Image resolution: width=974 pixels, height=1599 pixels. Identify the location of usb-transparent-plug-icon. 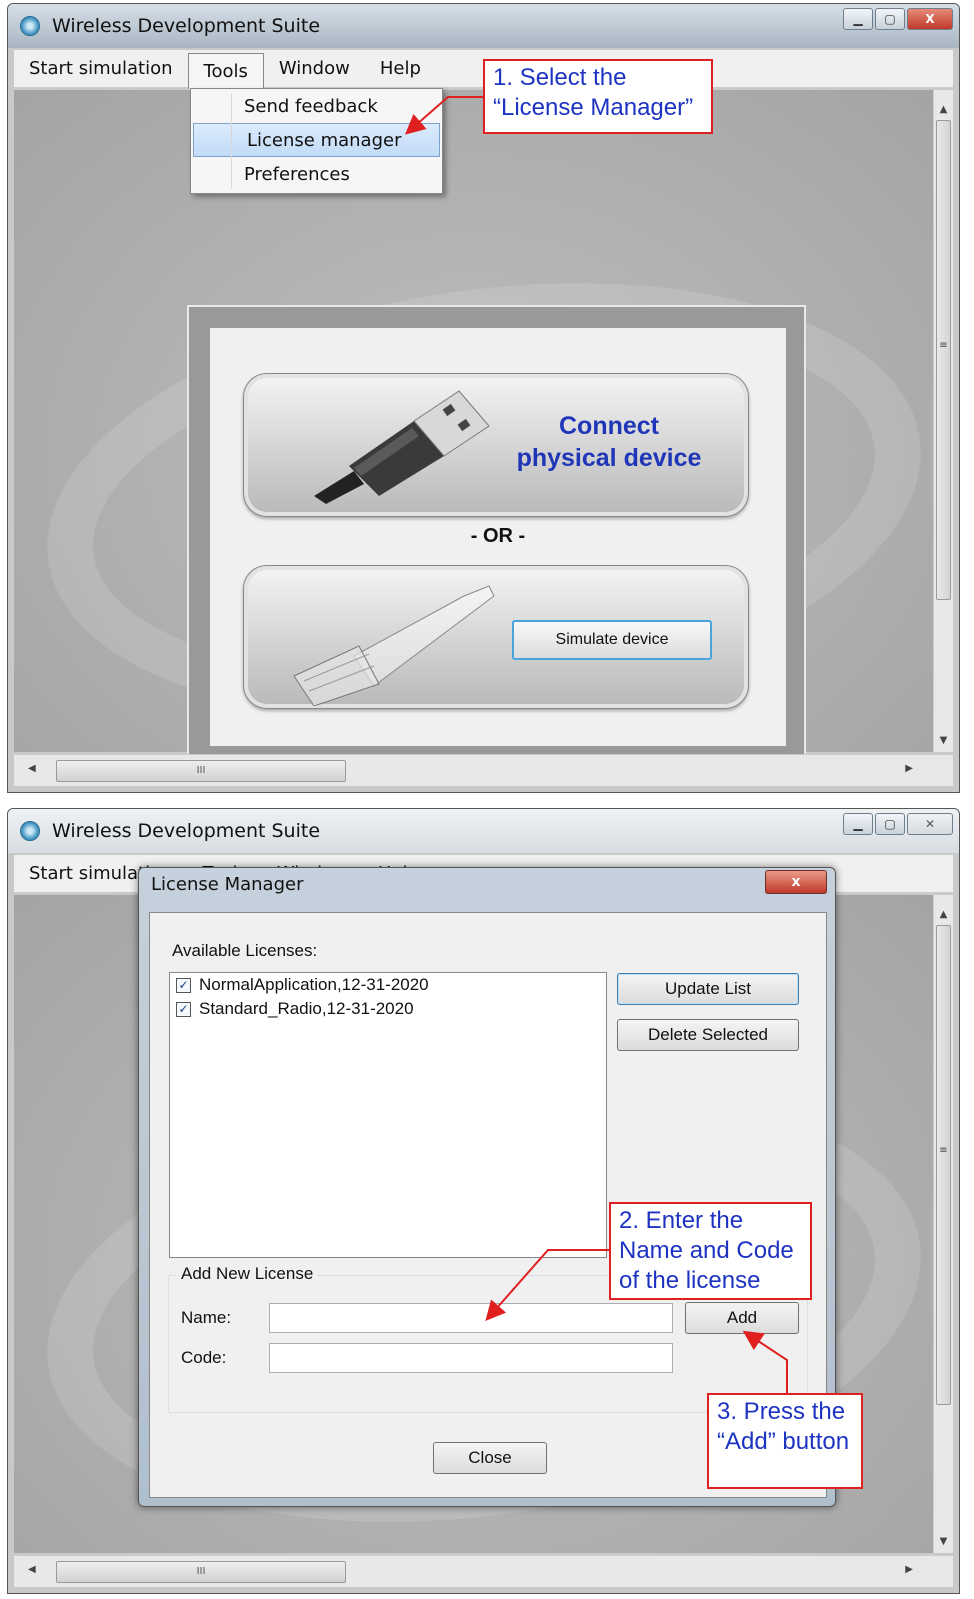
(394, 645).